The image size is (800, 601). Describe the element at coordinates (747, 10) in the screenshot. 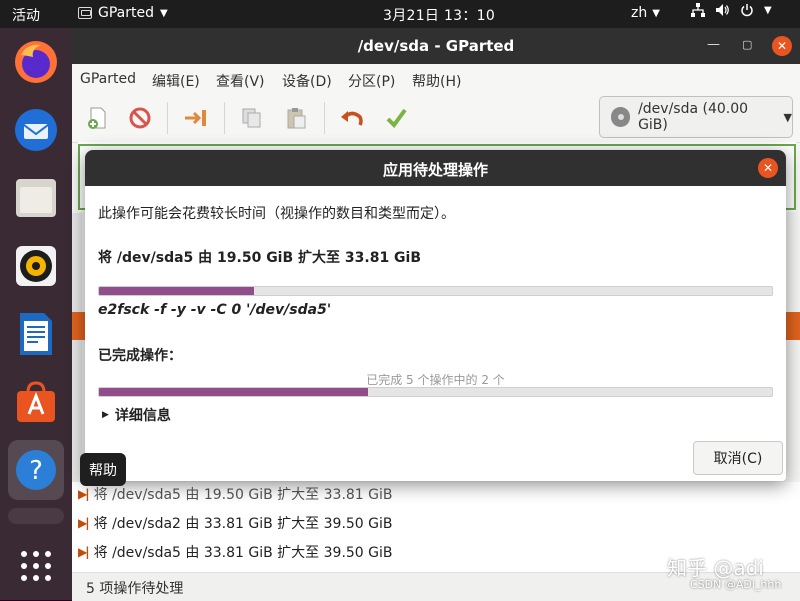

I see `power-icon` at that location.